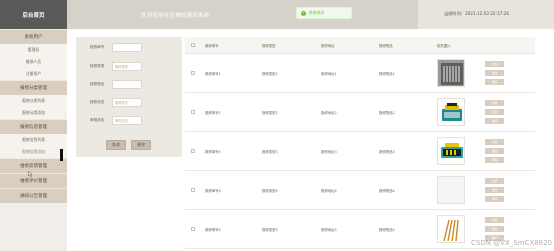 This screenshot has height=251, width=554. I want to click on cell-item: 报修物品2, so click(387, 112).